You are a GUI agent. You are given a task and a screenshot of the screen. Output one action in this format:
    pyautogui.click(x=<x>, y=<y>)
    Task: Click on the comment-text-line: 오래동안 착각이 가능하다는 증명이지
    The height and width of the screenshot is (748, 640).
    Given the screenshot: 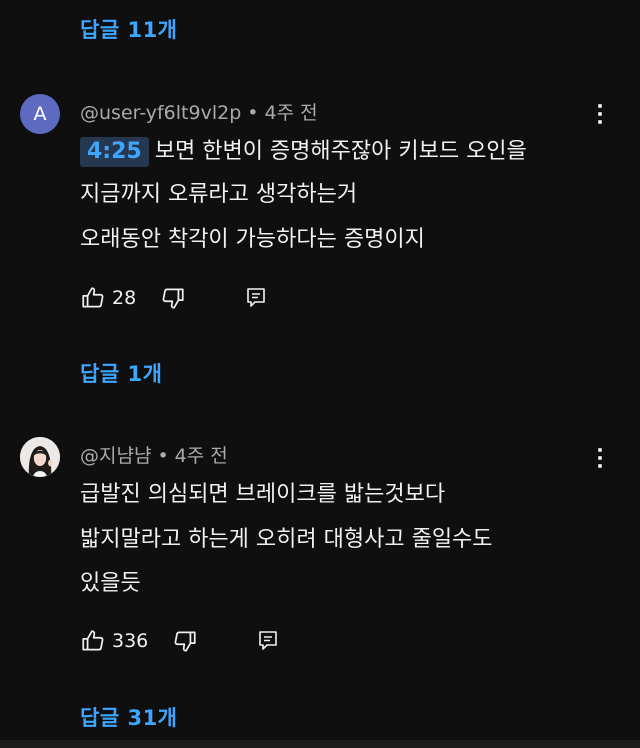 What is the action you would take?
    pyautogui.click(x=252, y=239)
    